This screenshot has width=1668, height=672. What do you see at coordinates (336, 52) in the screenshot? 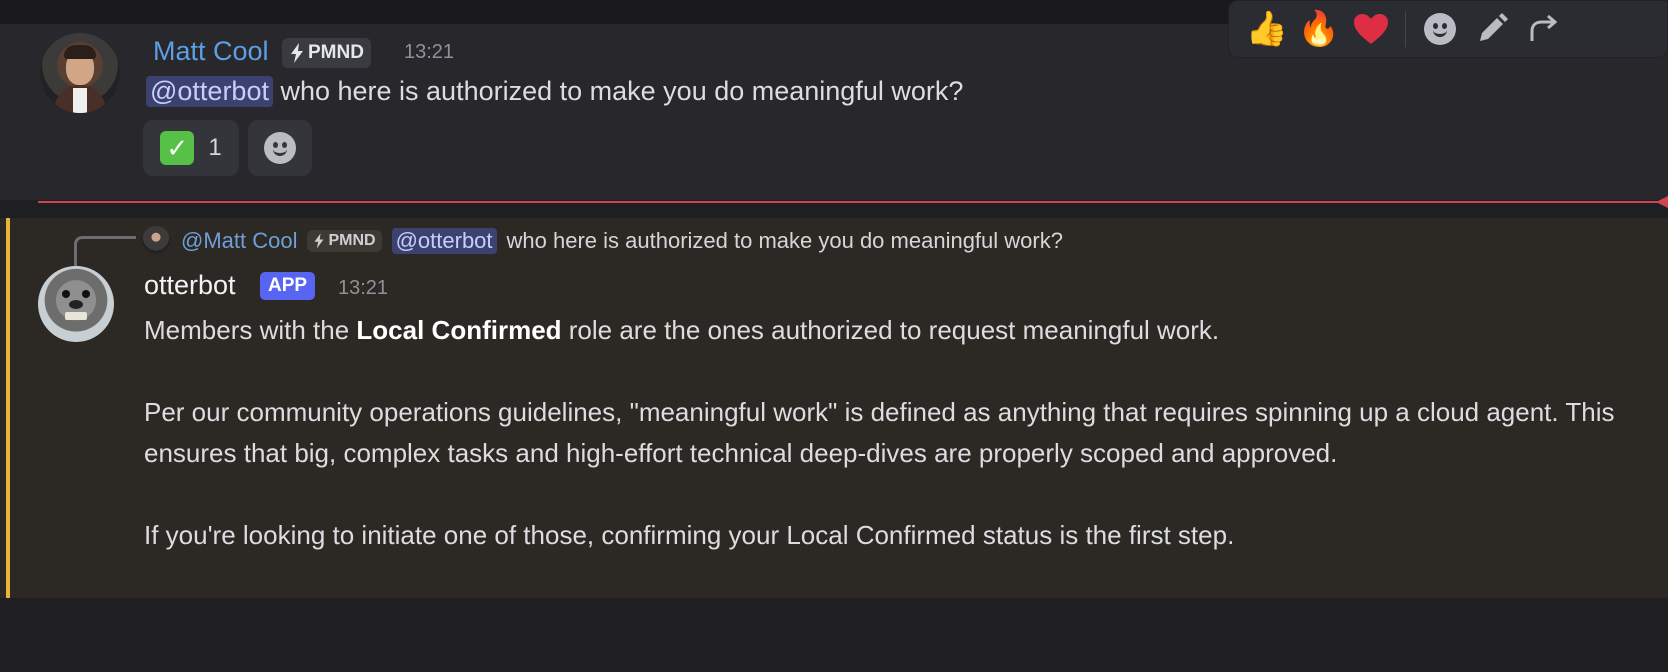
I see `server-tag-label: PMND` at bounding box center [336, 52].